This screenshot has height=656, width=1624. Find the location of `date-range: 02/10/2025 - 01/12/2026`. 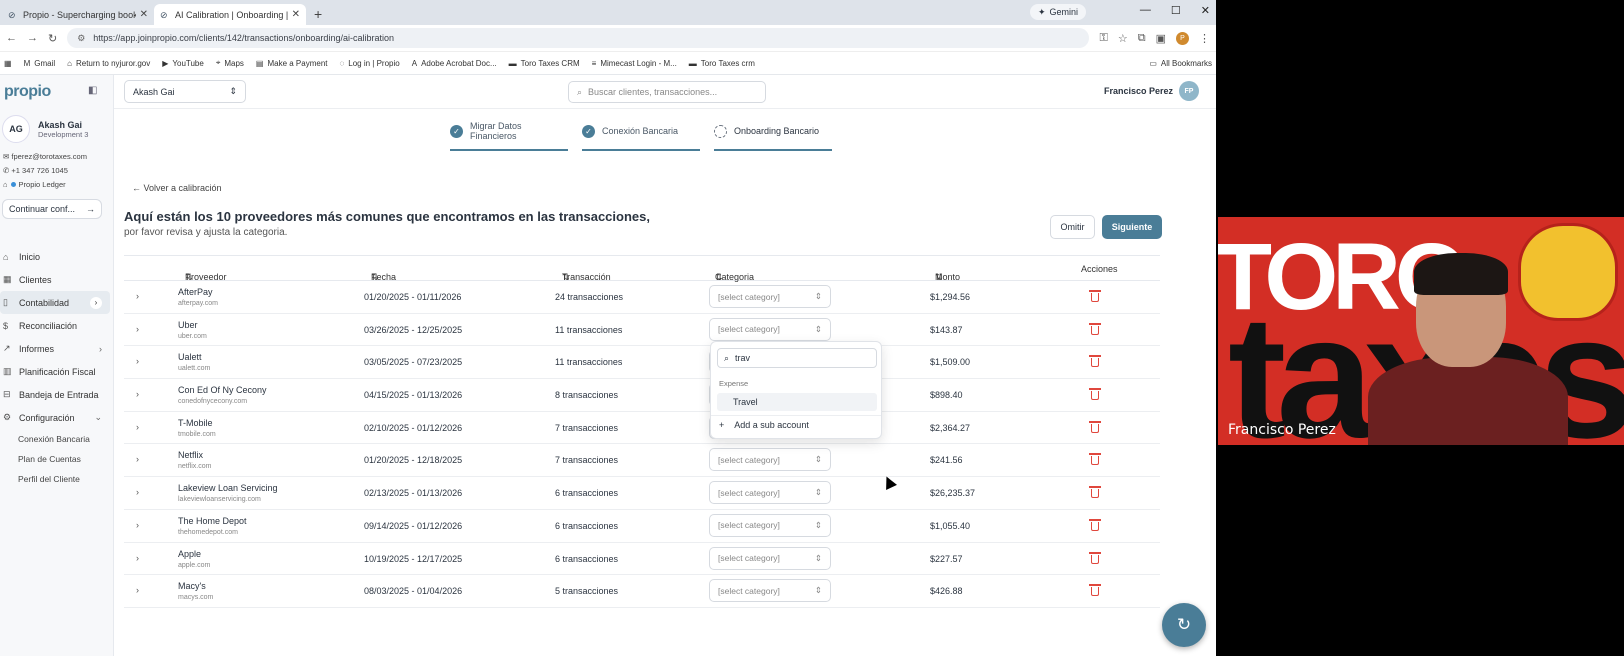

date-range: 02/10/2025 - 01/12/2026 is located at coordinates (413, 427).